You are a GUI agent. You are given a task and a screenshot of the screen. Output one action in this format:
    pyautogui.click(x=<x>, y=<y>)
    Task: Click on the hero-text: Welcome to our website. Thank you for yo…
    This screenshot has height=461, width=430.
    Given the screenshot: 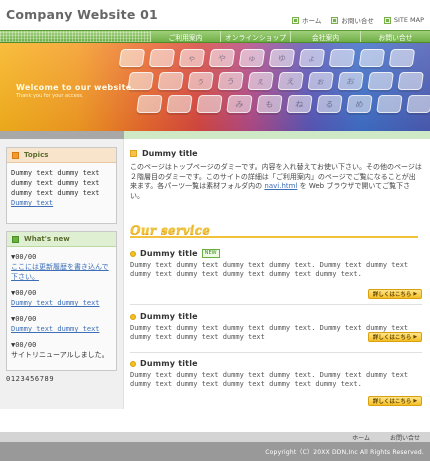 What is the action you would take?
    pyautogui.click(x=75, y=91)
    